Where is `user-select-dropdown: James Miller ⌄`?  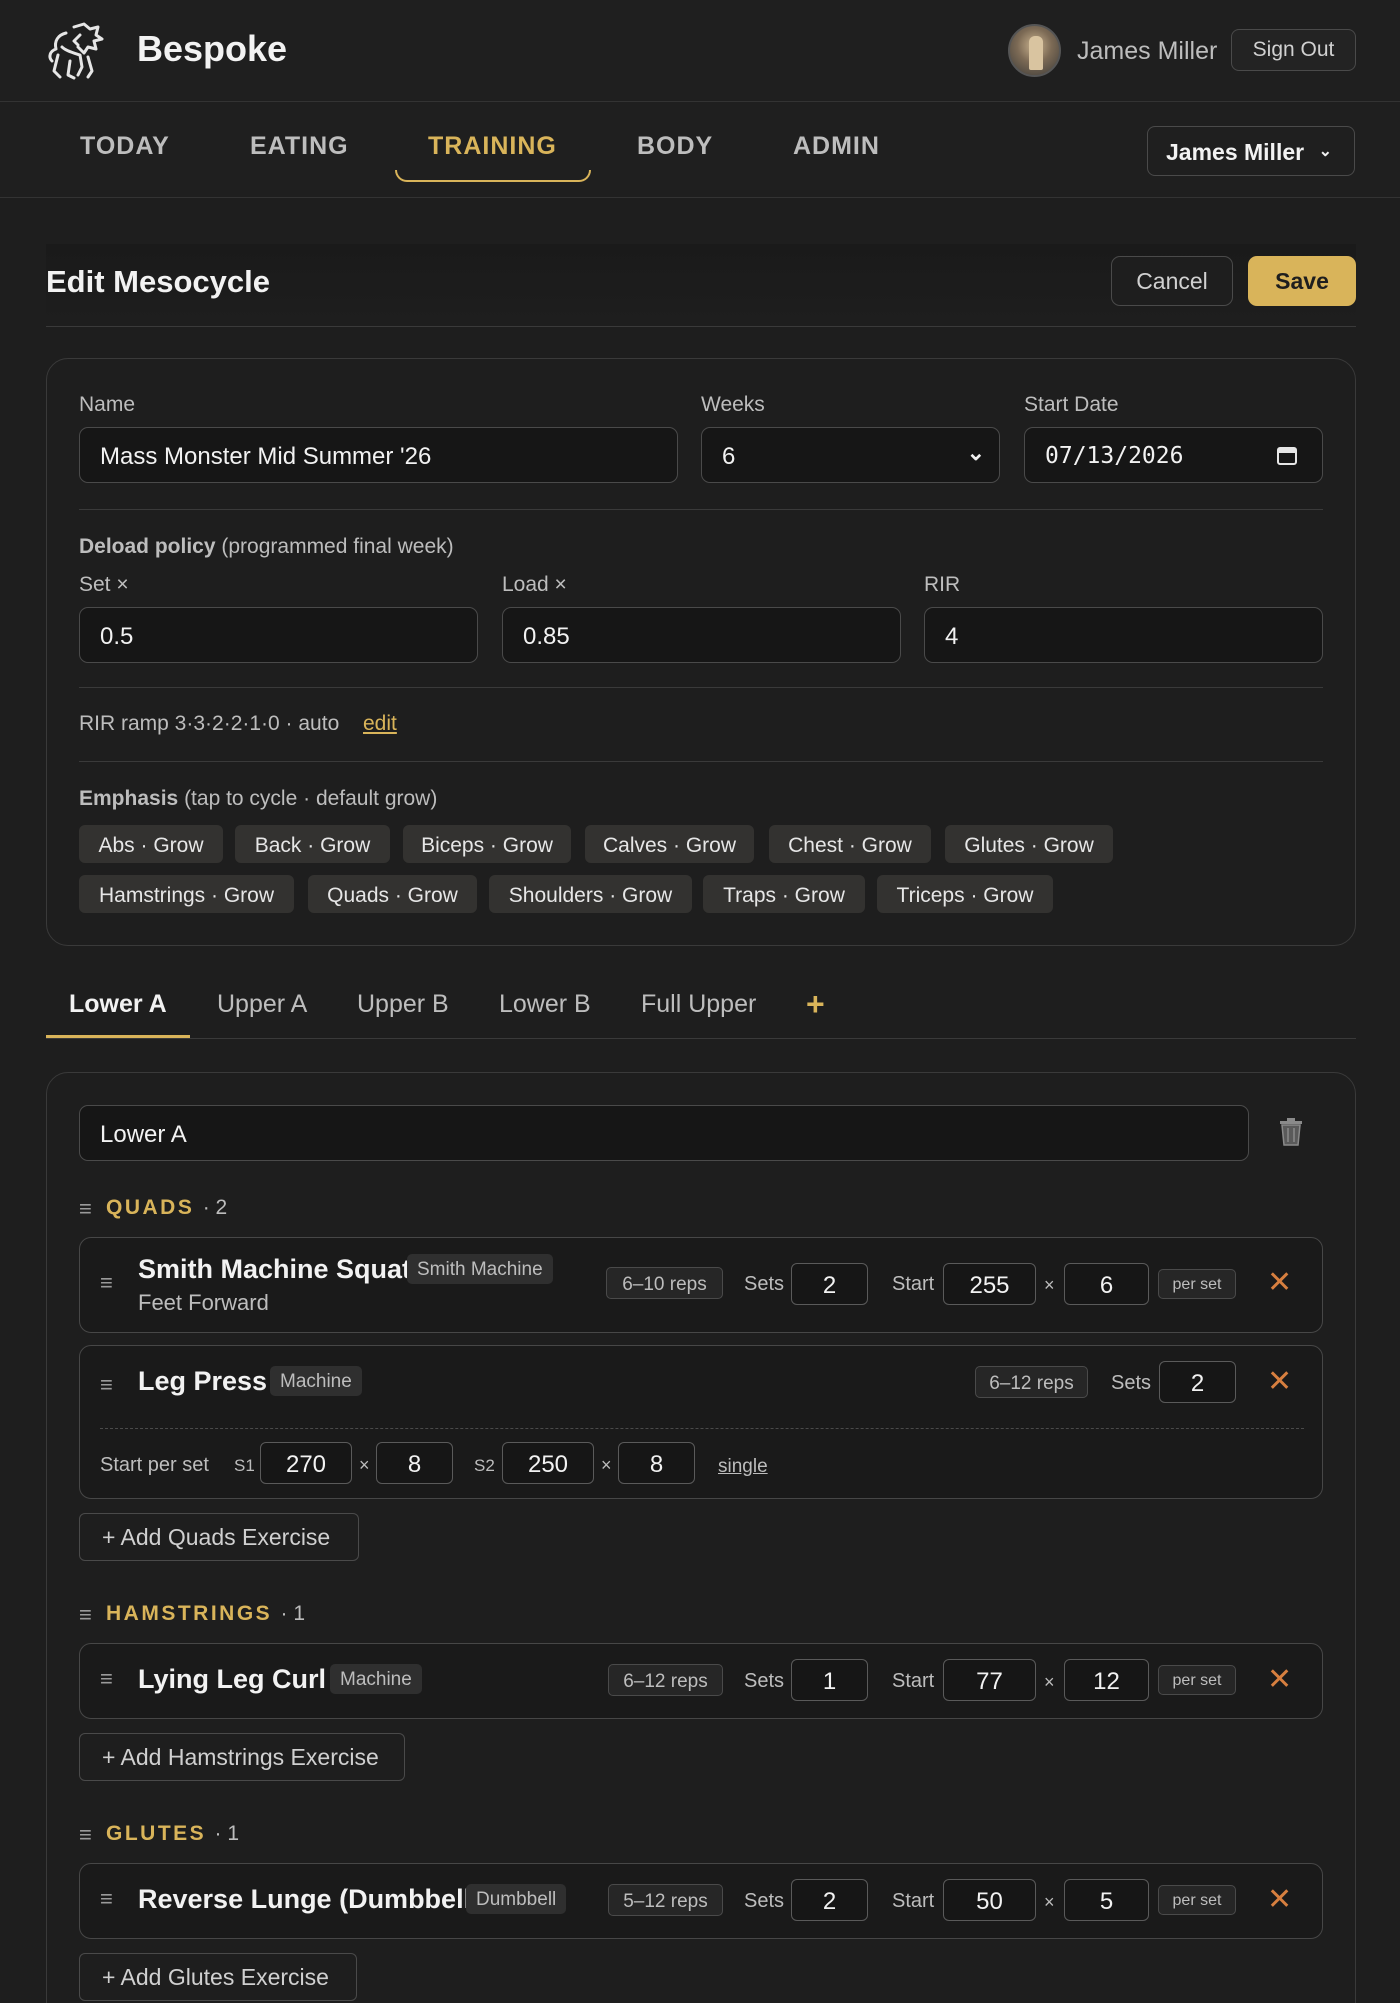 user-select-dropdown: James Miller ⌄ is located at coordinates (1251, 151).